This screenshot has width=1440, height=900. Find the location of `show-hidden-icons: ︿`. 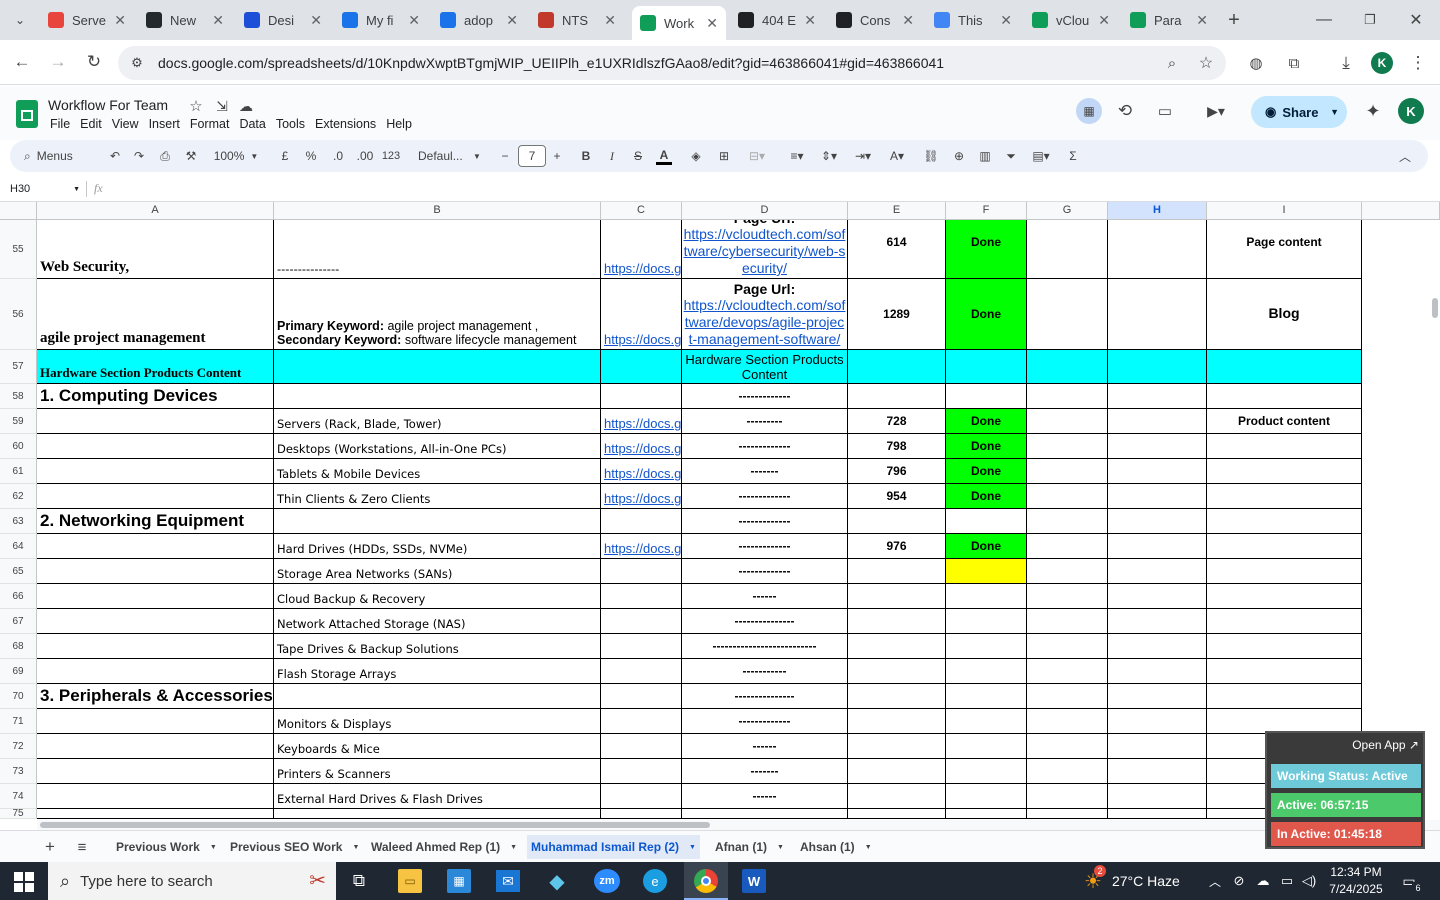

show-hidden-icons: ︿ is located at coordinates (1215, 881).